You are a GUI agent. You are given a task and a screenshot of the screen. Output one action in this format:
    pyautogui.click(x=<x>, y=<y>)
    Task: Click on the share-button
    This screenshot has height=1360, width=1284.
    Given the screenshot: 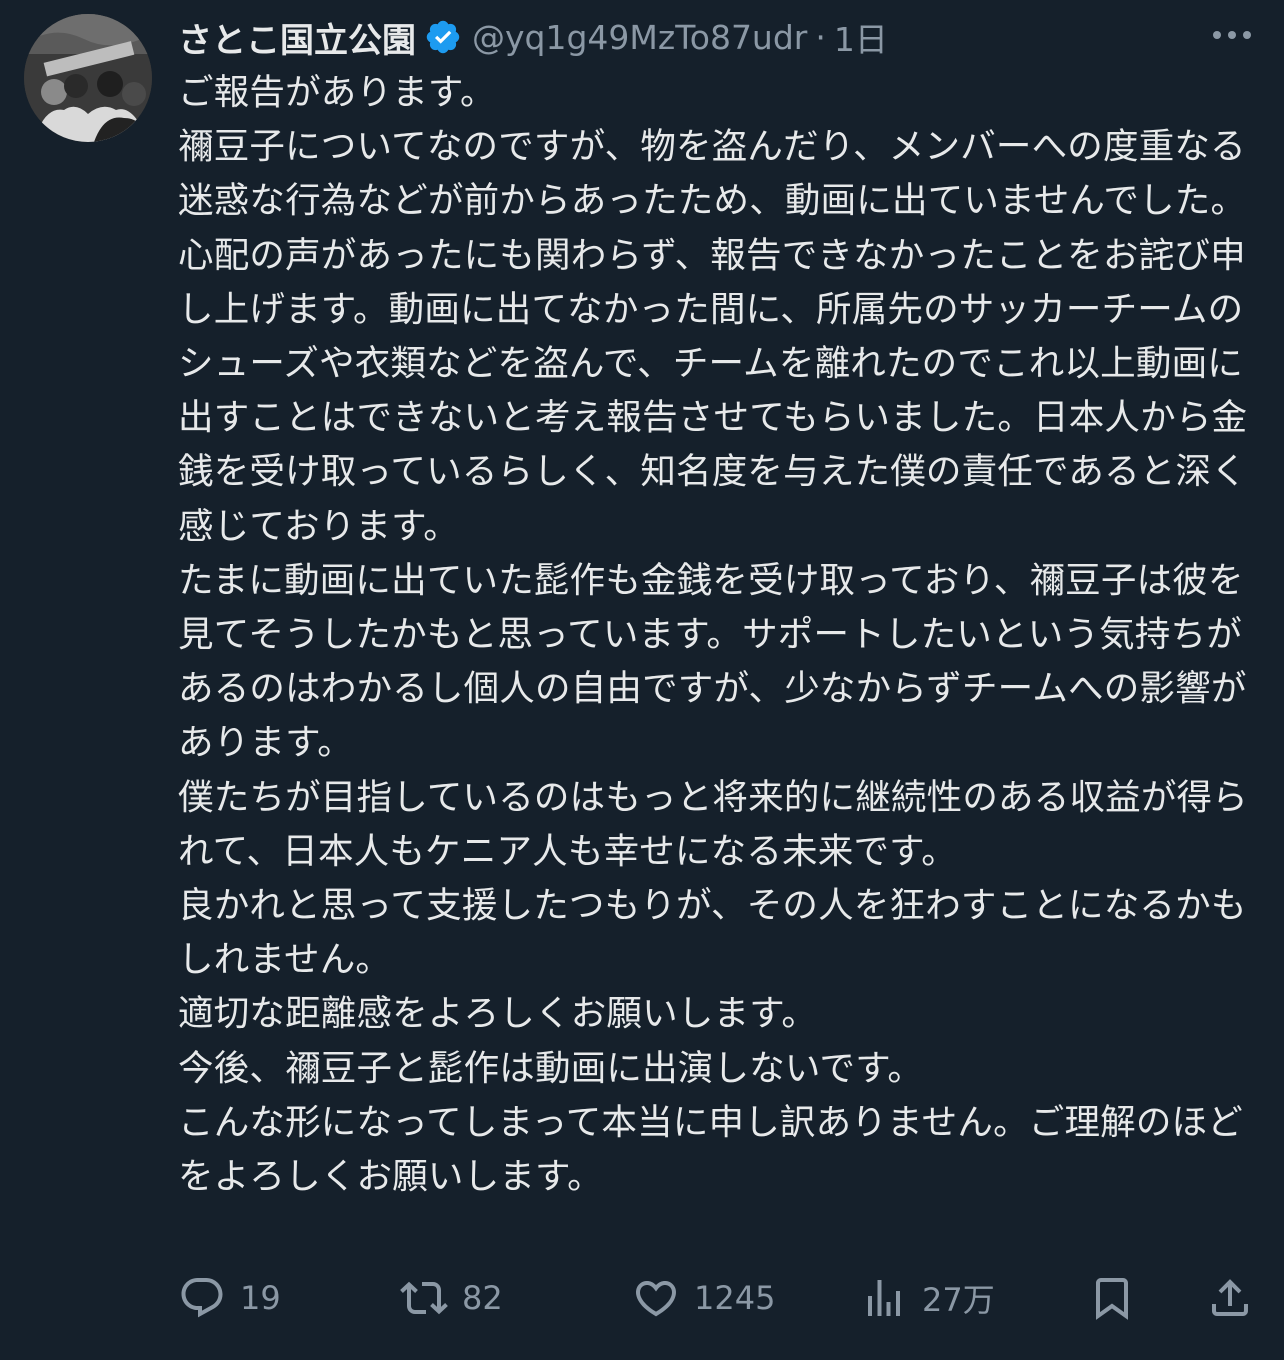 What is the action you would take?
    pyautogui.click(x=1230, y=1298)
    